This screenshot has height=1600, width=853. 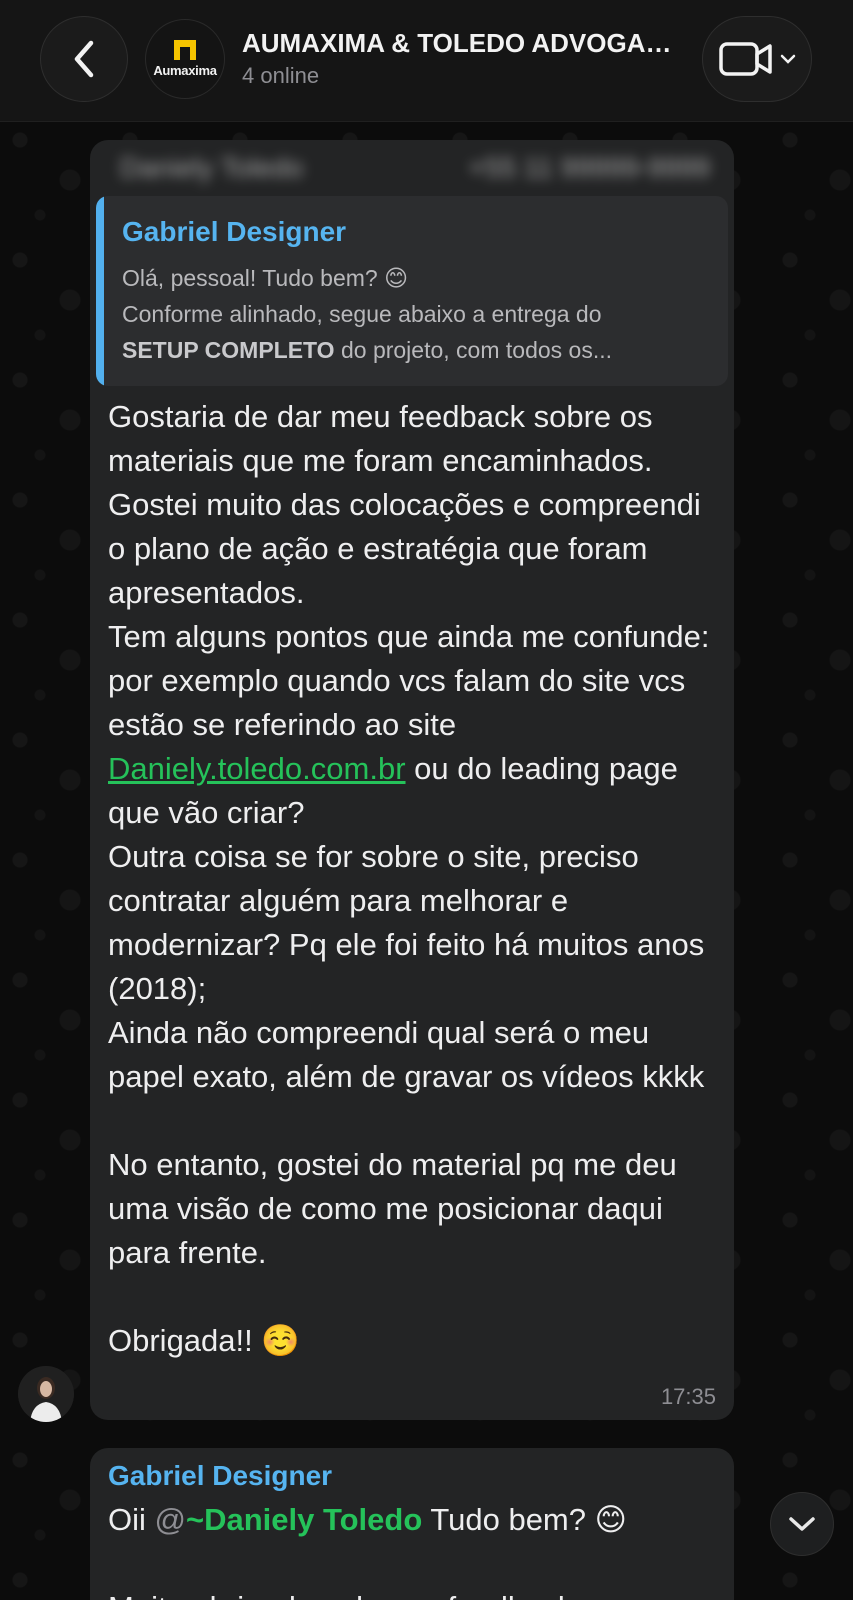 I want to click on message-text: Oii @~Daniely Toledo Tudo bem? 😊, so click(x=367, y=1519).